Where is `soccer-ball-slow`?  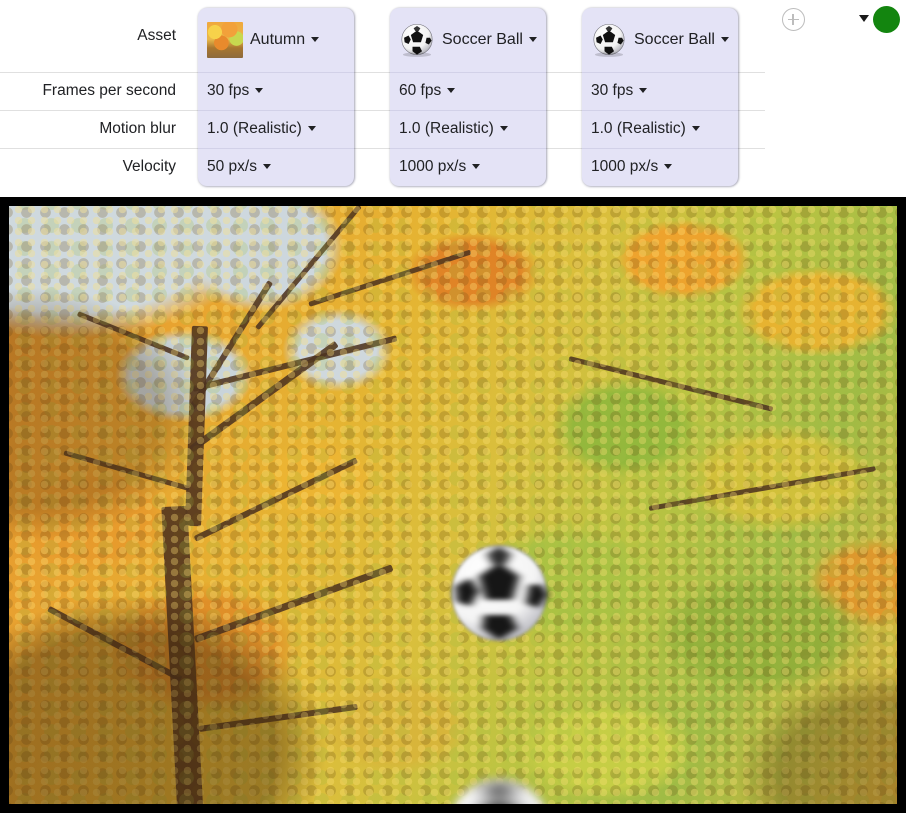 soccer-ball-slow is located at coordinates (499, 593).